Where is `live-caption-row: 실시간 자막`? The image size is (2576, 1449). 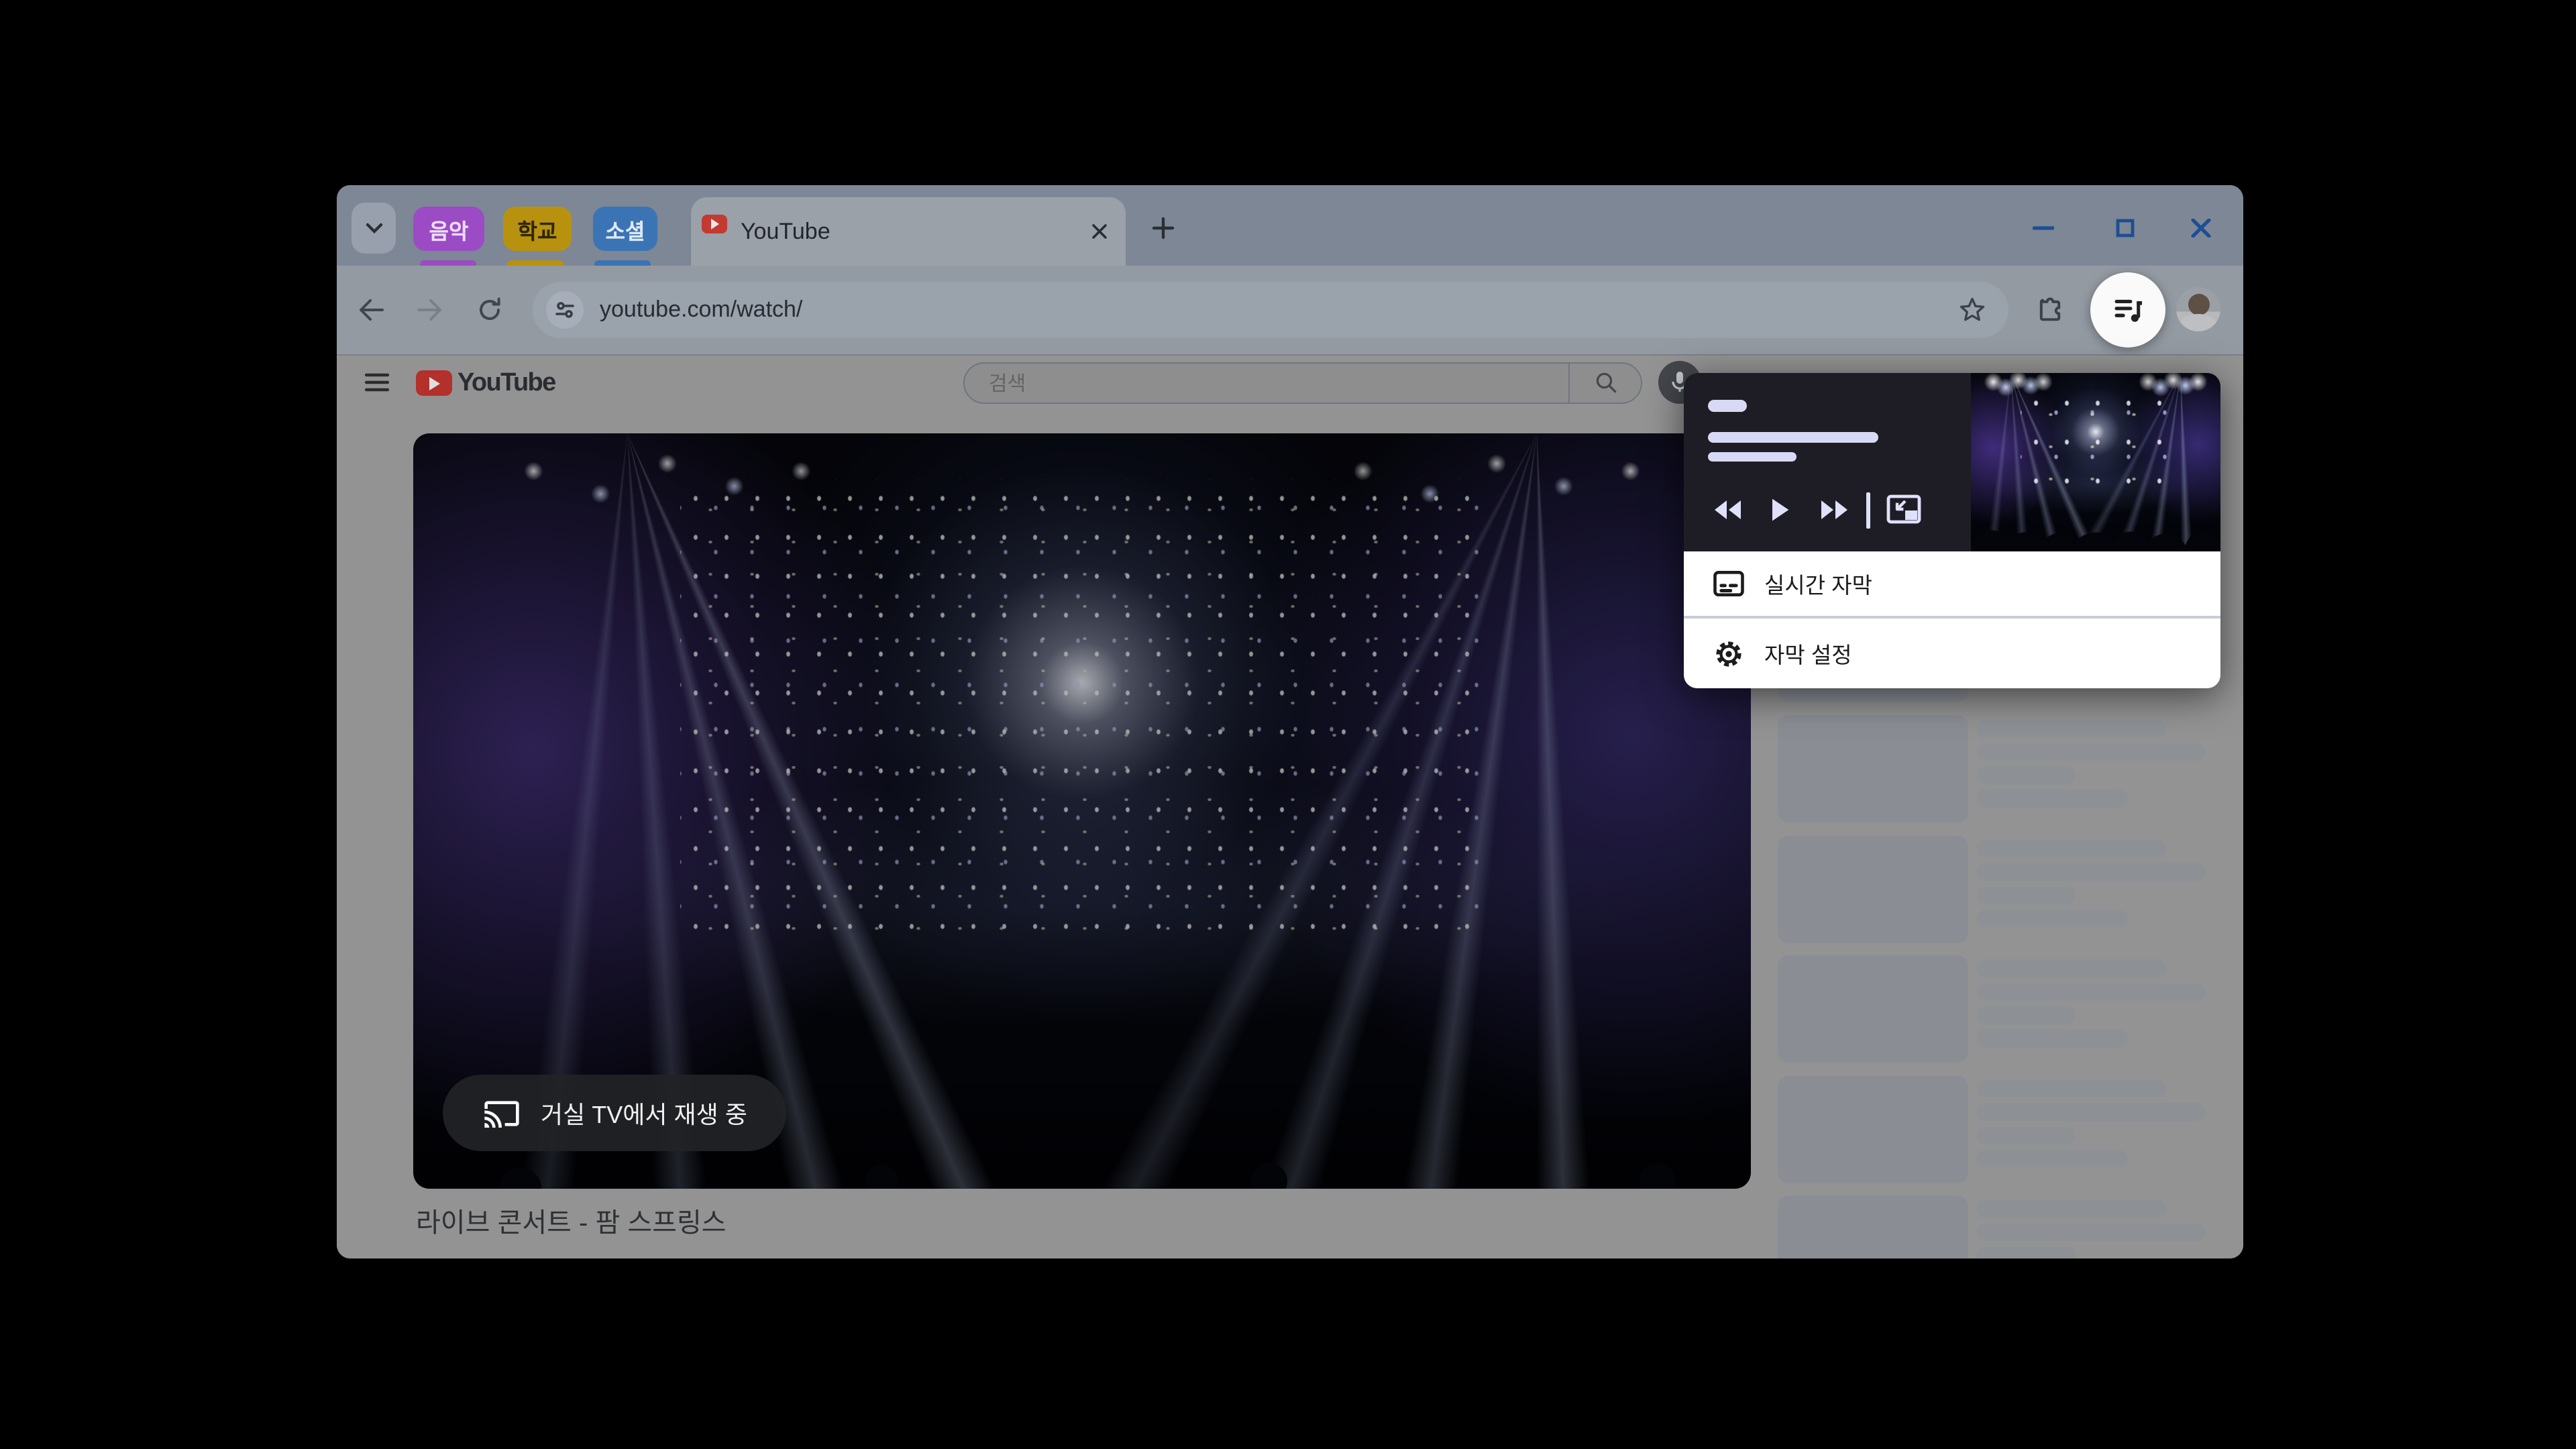
live-caption-row: 실시간 자막 is located at coordinates (1952, 583).